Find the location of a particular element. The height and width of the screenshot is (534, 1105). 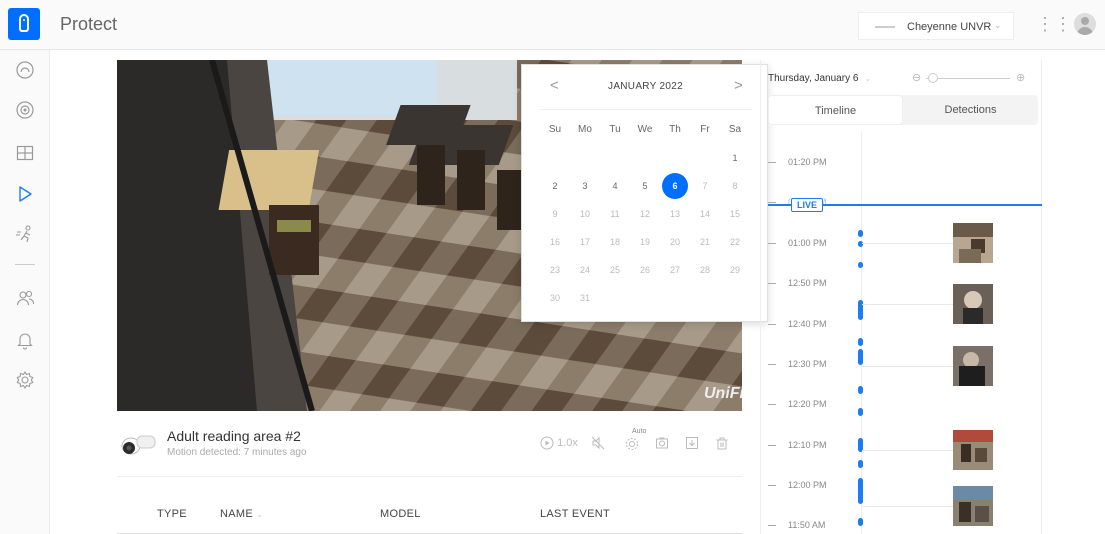

apps-grid-icon: ⋮⋮ is located at coordinates (1054, 24).